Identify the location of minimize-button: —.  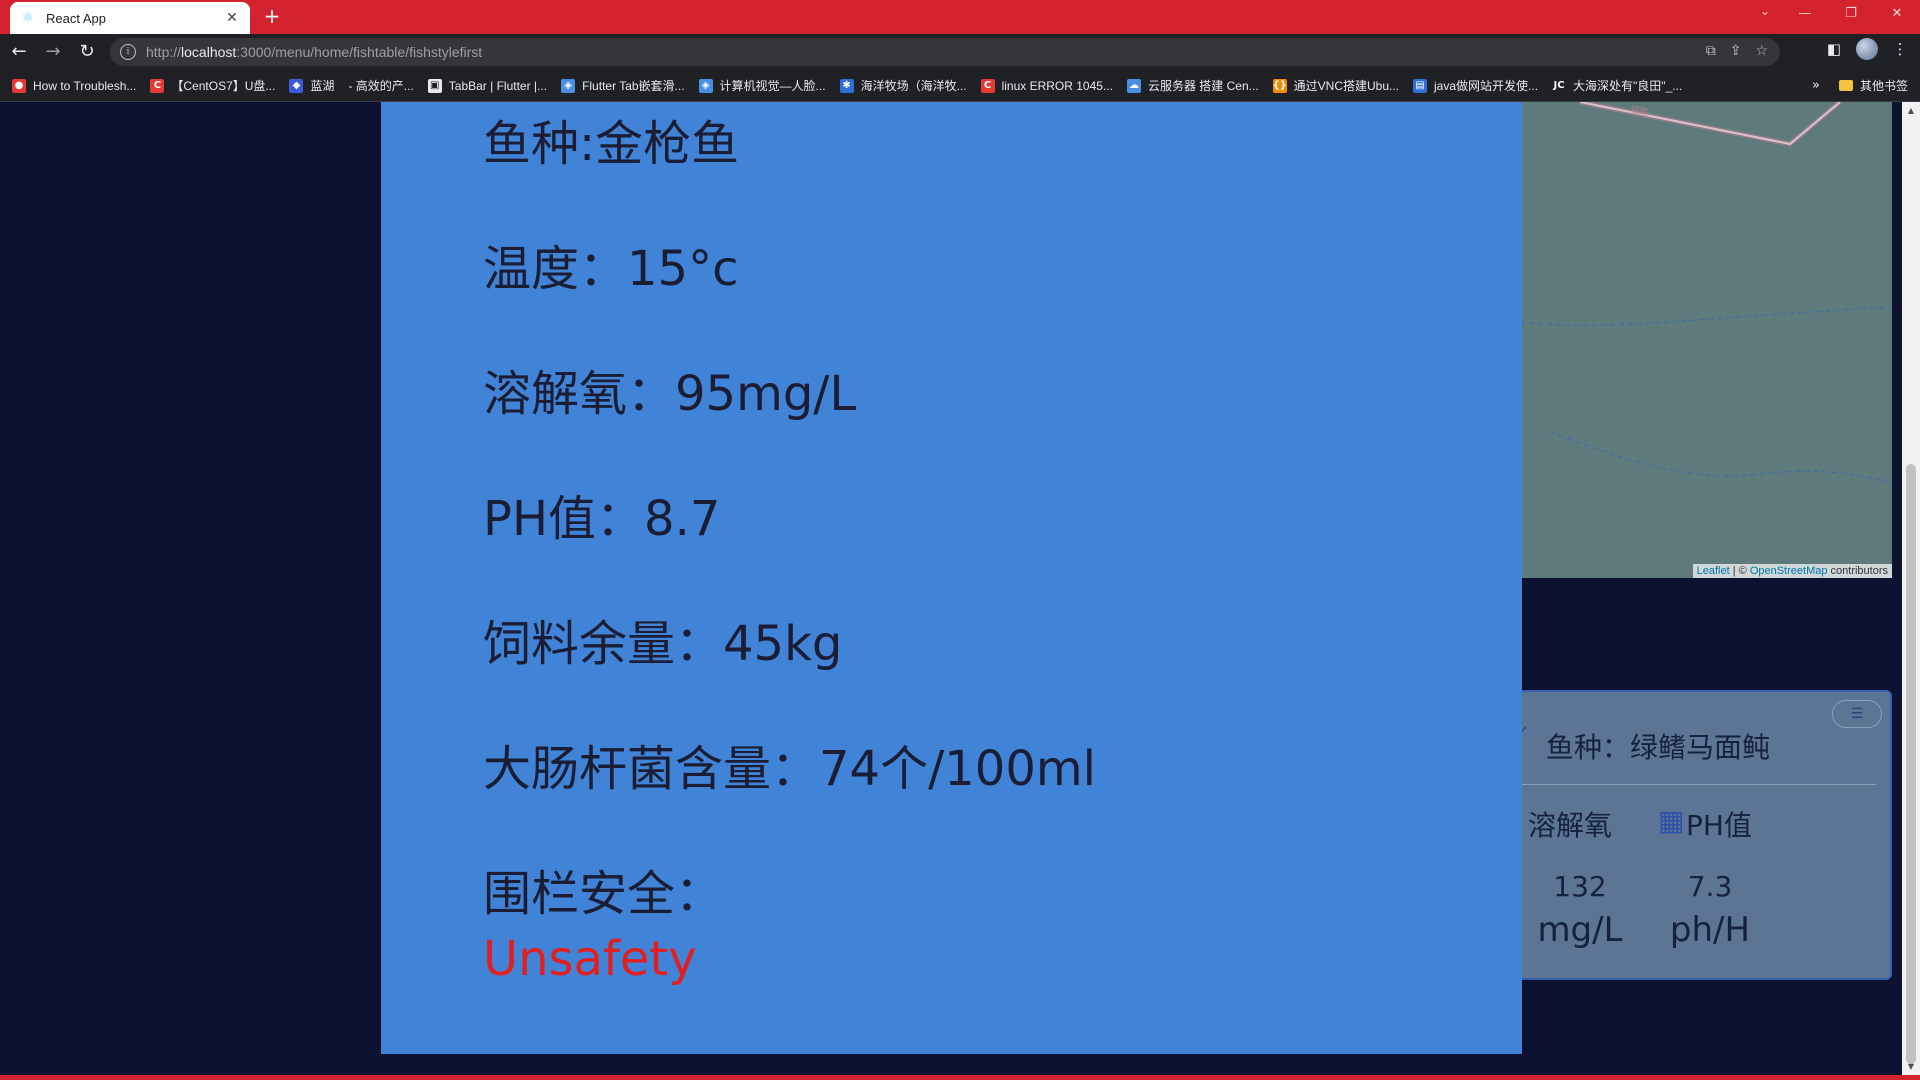
(1805, 14).